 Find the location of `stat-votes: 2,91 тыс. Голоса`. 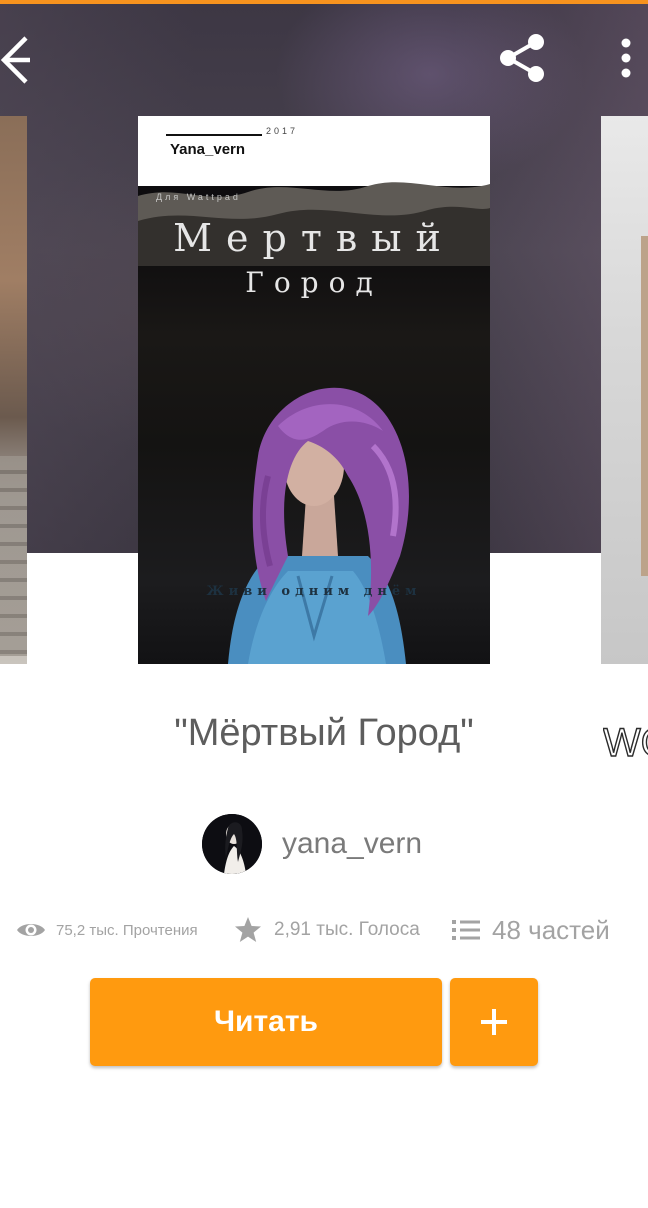

stat-votes: 2,91 тыс. Голоса is located at coordinates (327, 930).